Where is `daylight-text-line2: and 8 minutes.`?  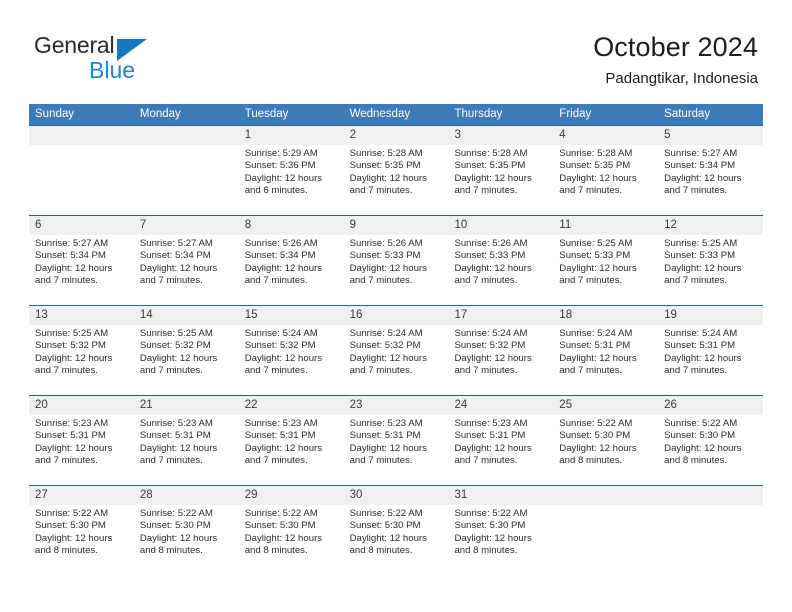
daylight-text-line2: and 8 minutes. is located at coordinates (66, 551).